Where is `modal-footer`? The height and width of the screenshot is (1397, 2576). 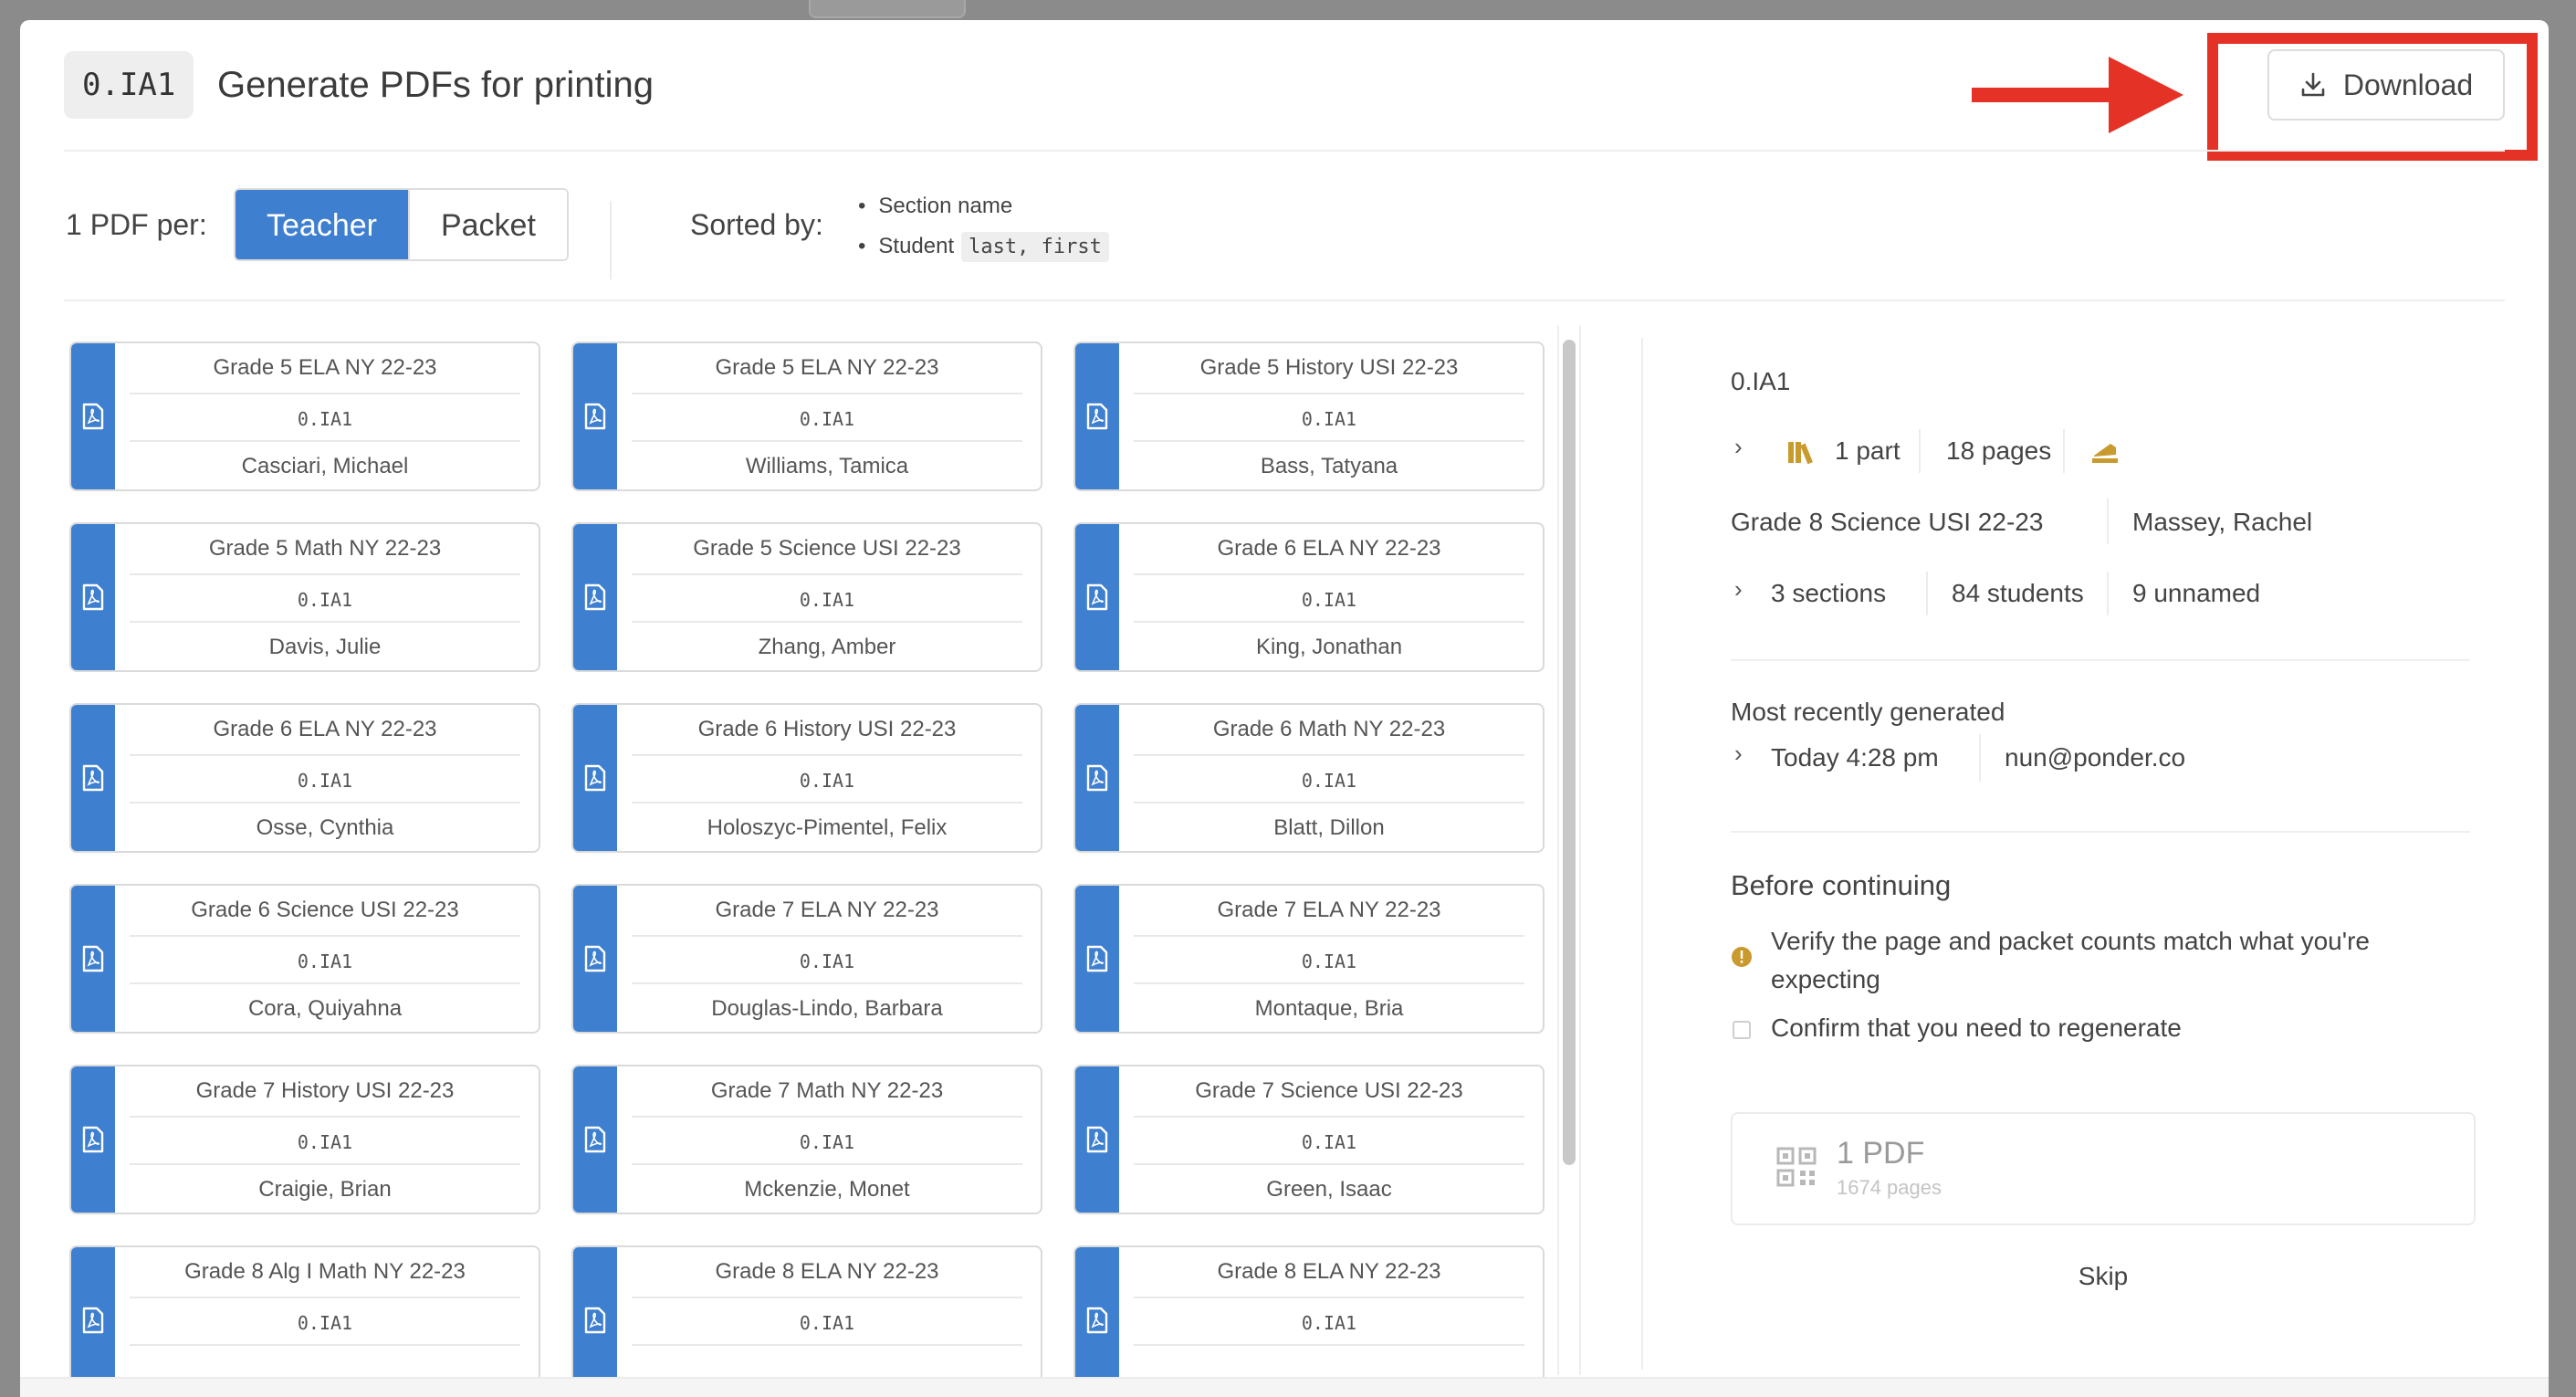
modal-footer is located at coordinates (1284, 1387).